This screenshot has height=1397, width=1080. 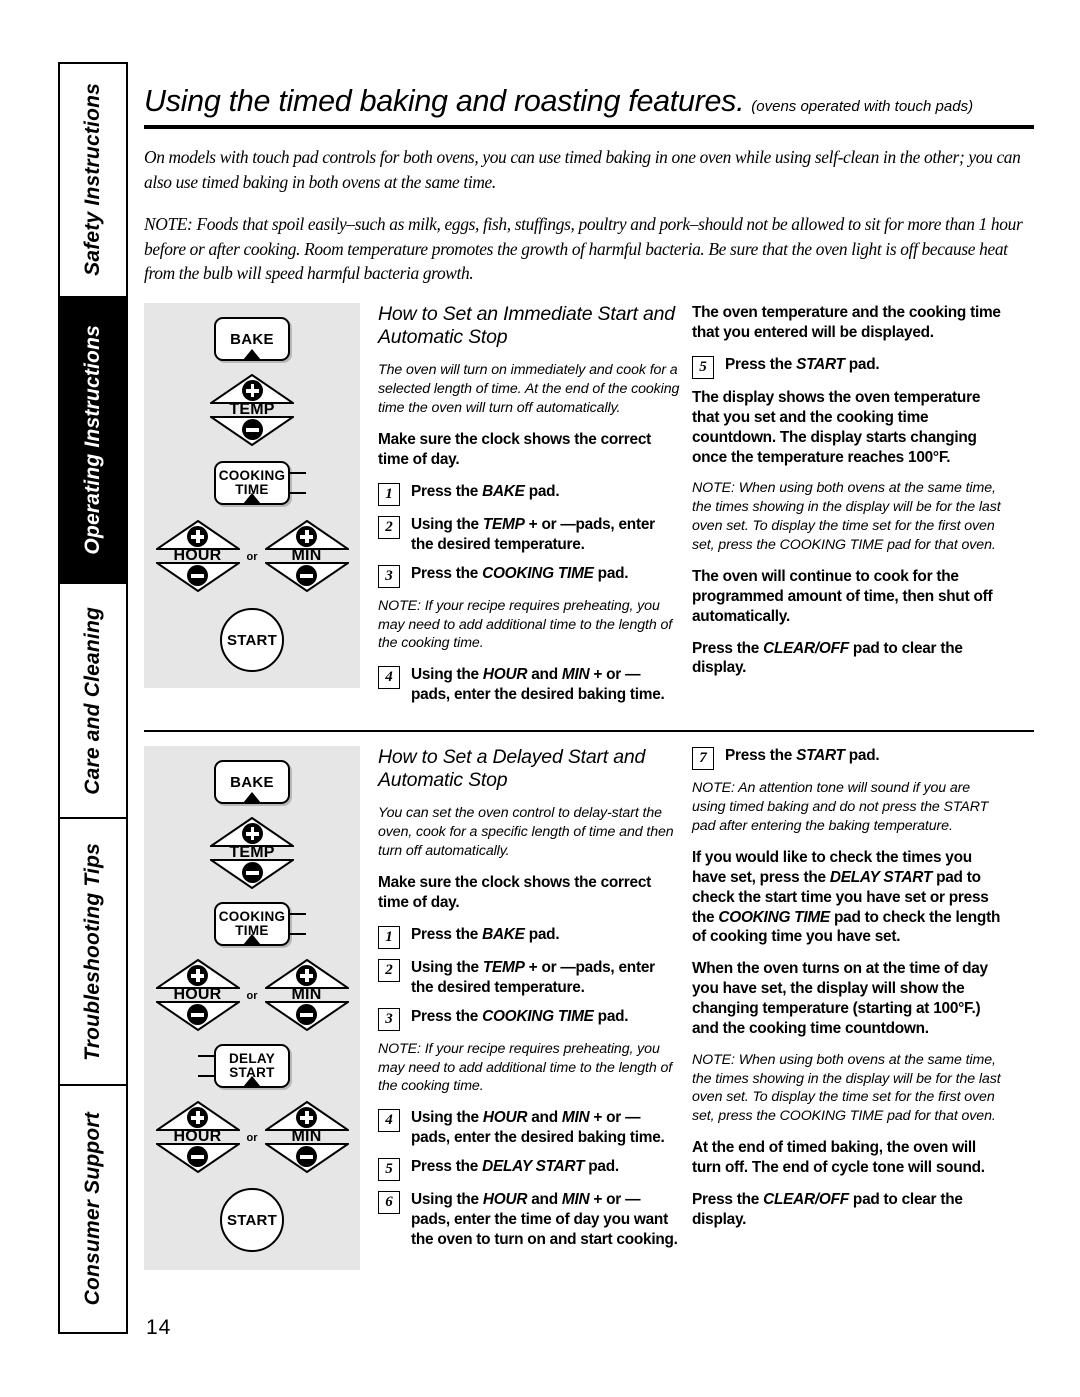 I want to click on pad-name: COOKING TIME, so click(x=538, y=573).